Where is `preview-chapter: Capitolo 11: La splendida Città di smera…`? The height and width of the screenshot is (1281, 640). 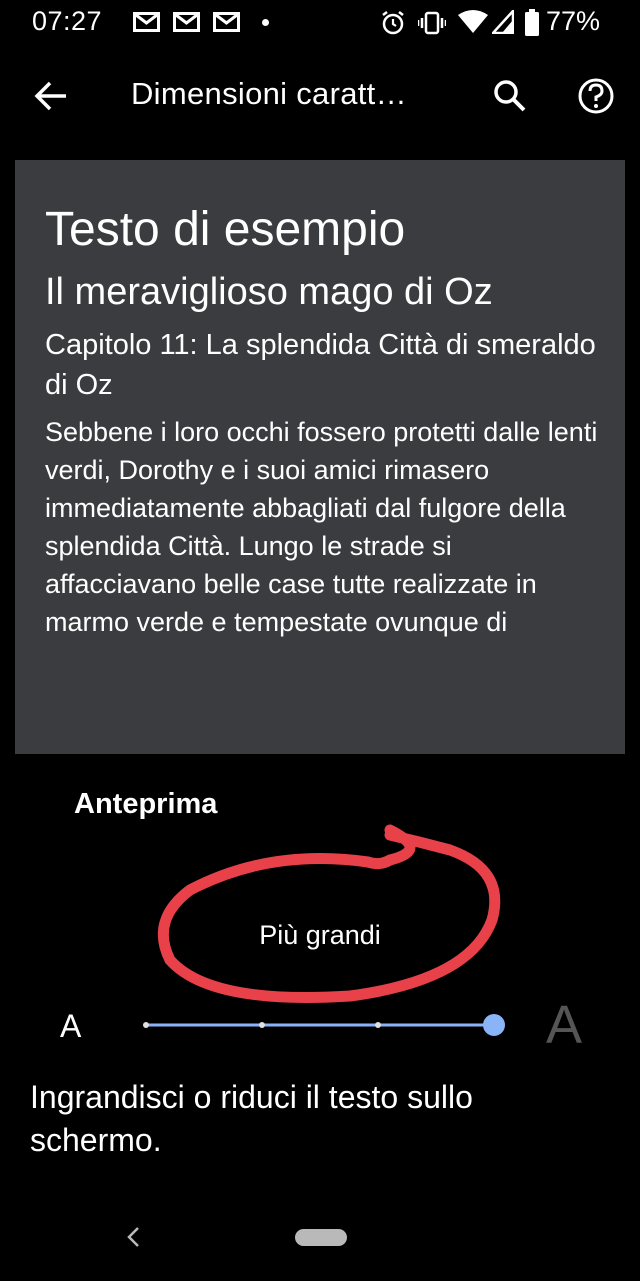
preview-chapter: Capitolo 11: La splendida Città di smera… is located at coordinates (320, 365).